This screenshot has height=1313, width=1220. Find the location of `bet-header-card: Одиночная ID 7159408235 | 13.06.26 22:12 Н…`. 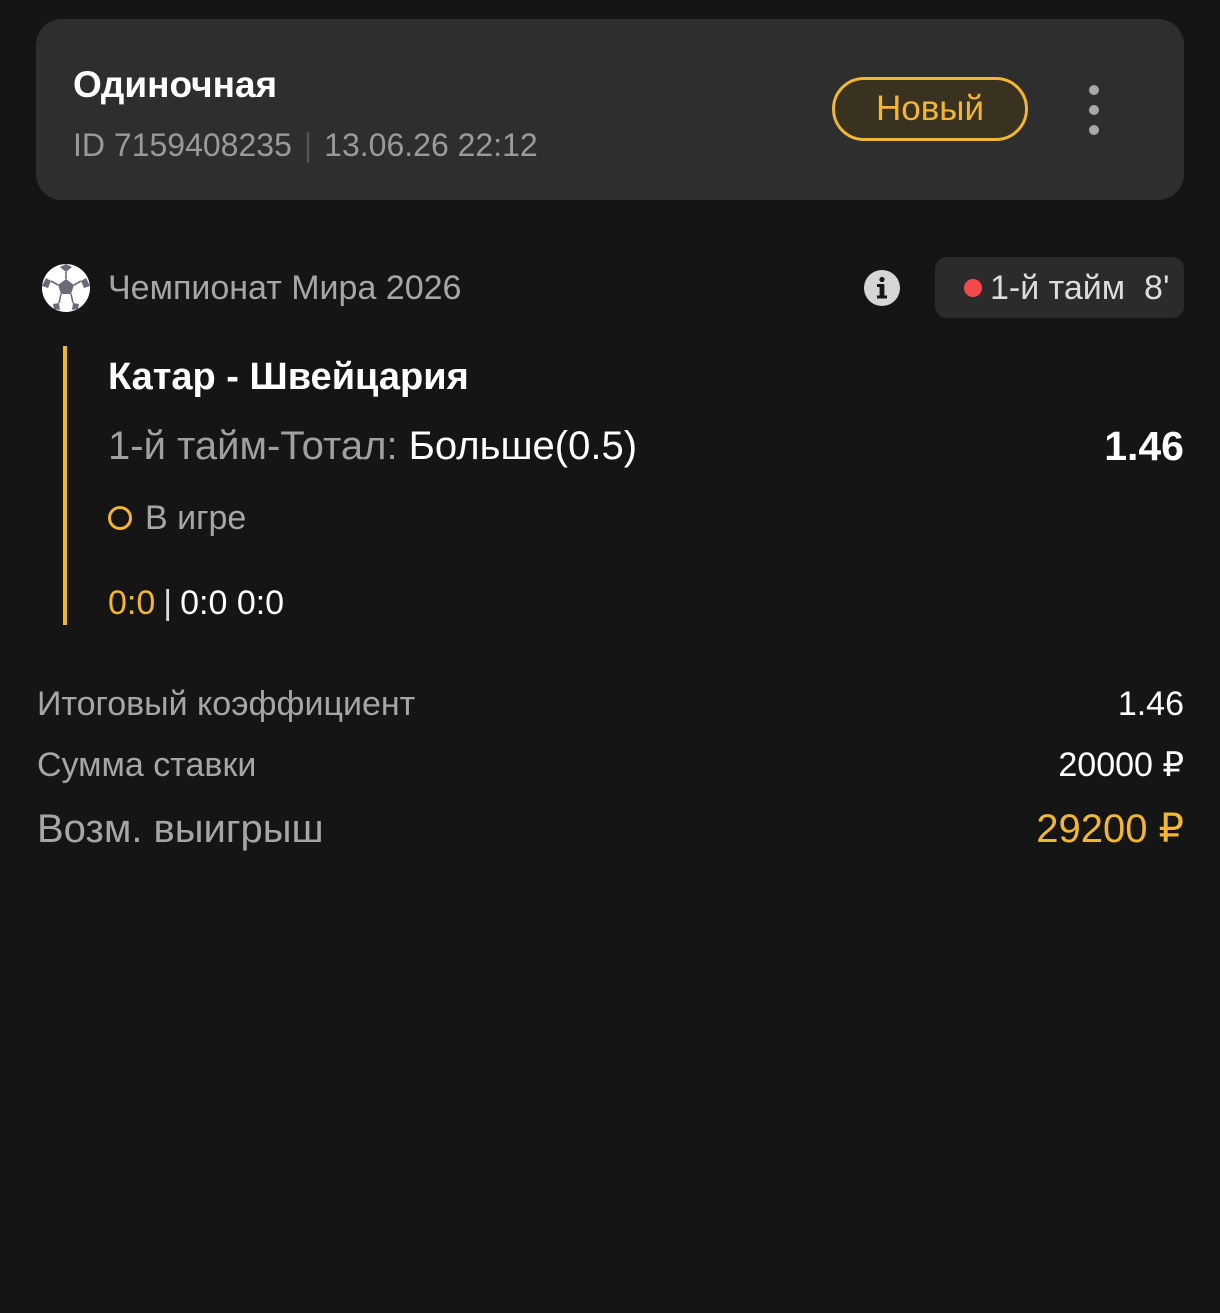

bet-header-card: Одиночная ID 7159408235 | 13.06.26 22:12 Н… is located at coordinates (610, 109).